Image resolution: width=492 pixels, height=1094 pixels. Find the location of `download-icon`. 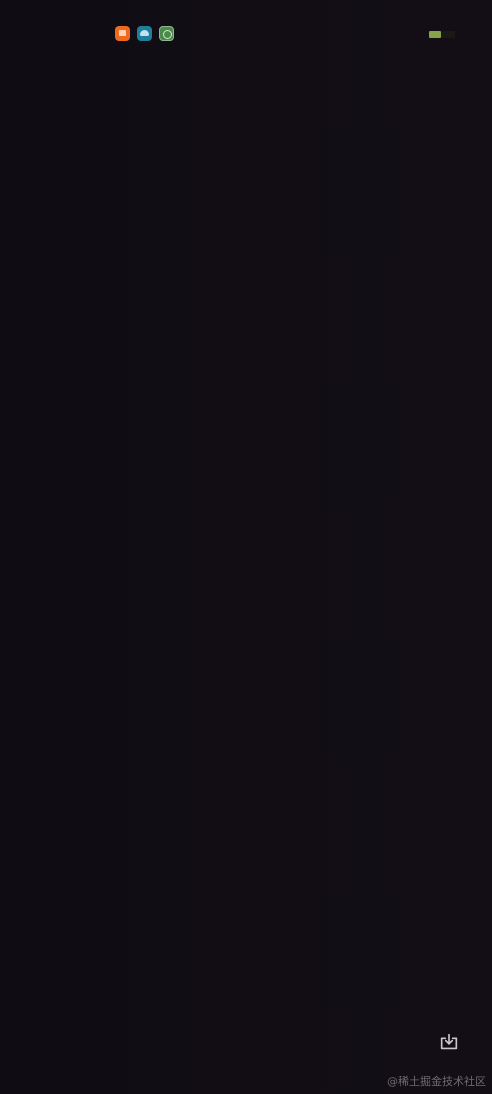

download-icon is located at coordinates (449, 1041).